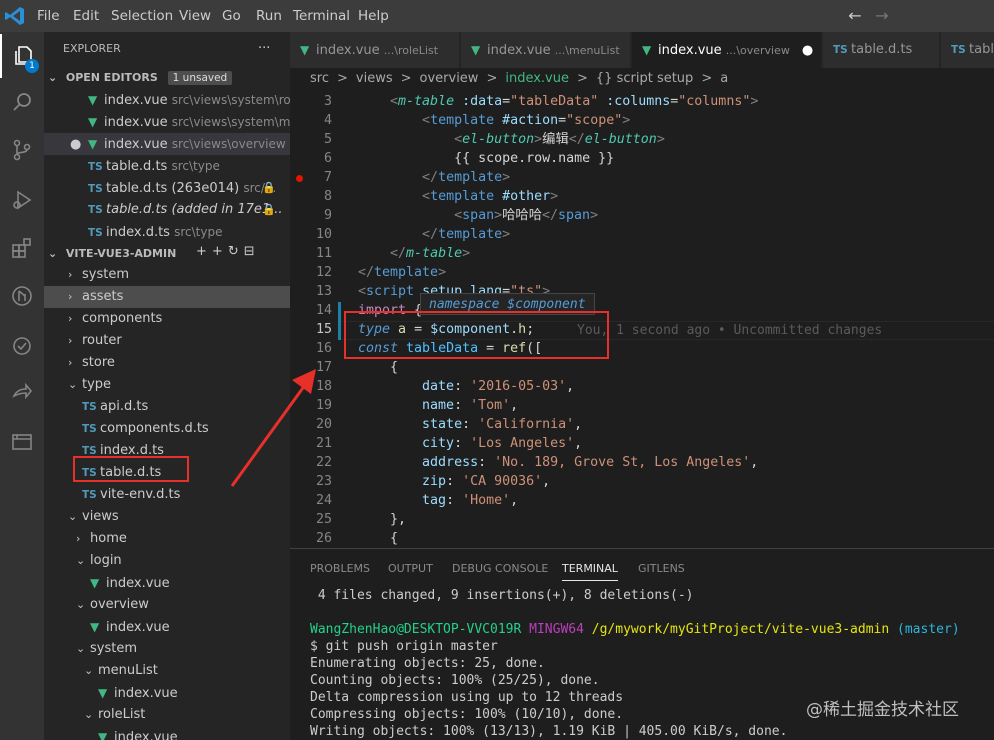 The height and width of the screenshot is (740, 994). I want to click on annotation-arrow, so click(273, 428).